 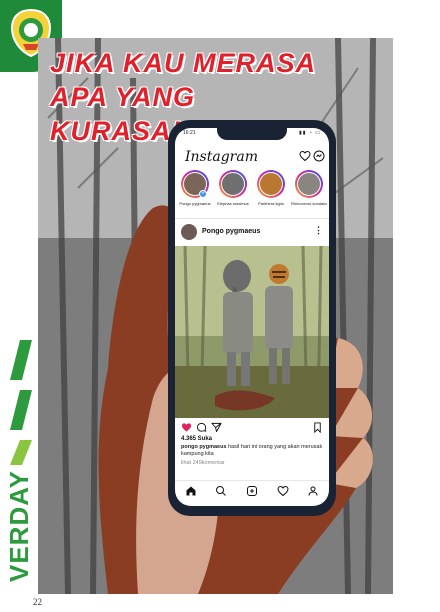 What do you see at coordinates (305, 156) in the screenshot?
I see `heart-icon` at bounding box center [305, 156].